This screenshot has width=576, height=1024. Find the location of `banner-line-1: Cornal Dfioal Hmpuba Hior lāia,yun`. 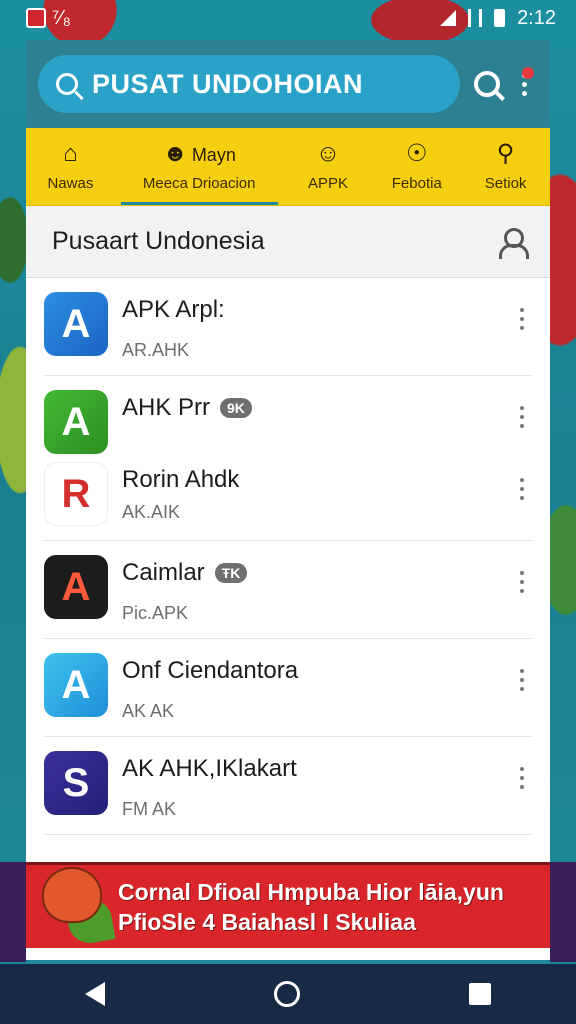

banner-line-1: Cornal Dfioal Hmpuba Hior lāia,yun is located at coordinates (311, 891).